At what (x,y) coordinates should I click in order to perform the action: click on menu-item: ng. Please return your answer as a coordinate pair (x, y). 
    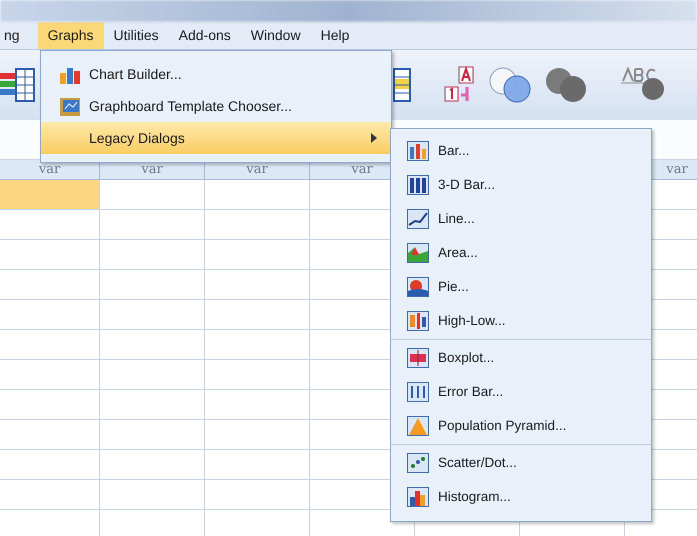
    Looking at the image, I should click on (15, 35).